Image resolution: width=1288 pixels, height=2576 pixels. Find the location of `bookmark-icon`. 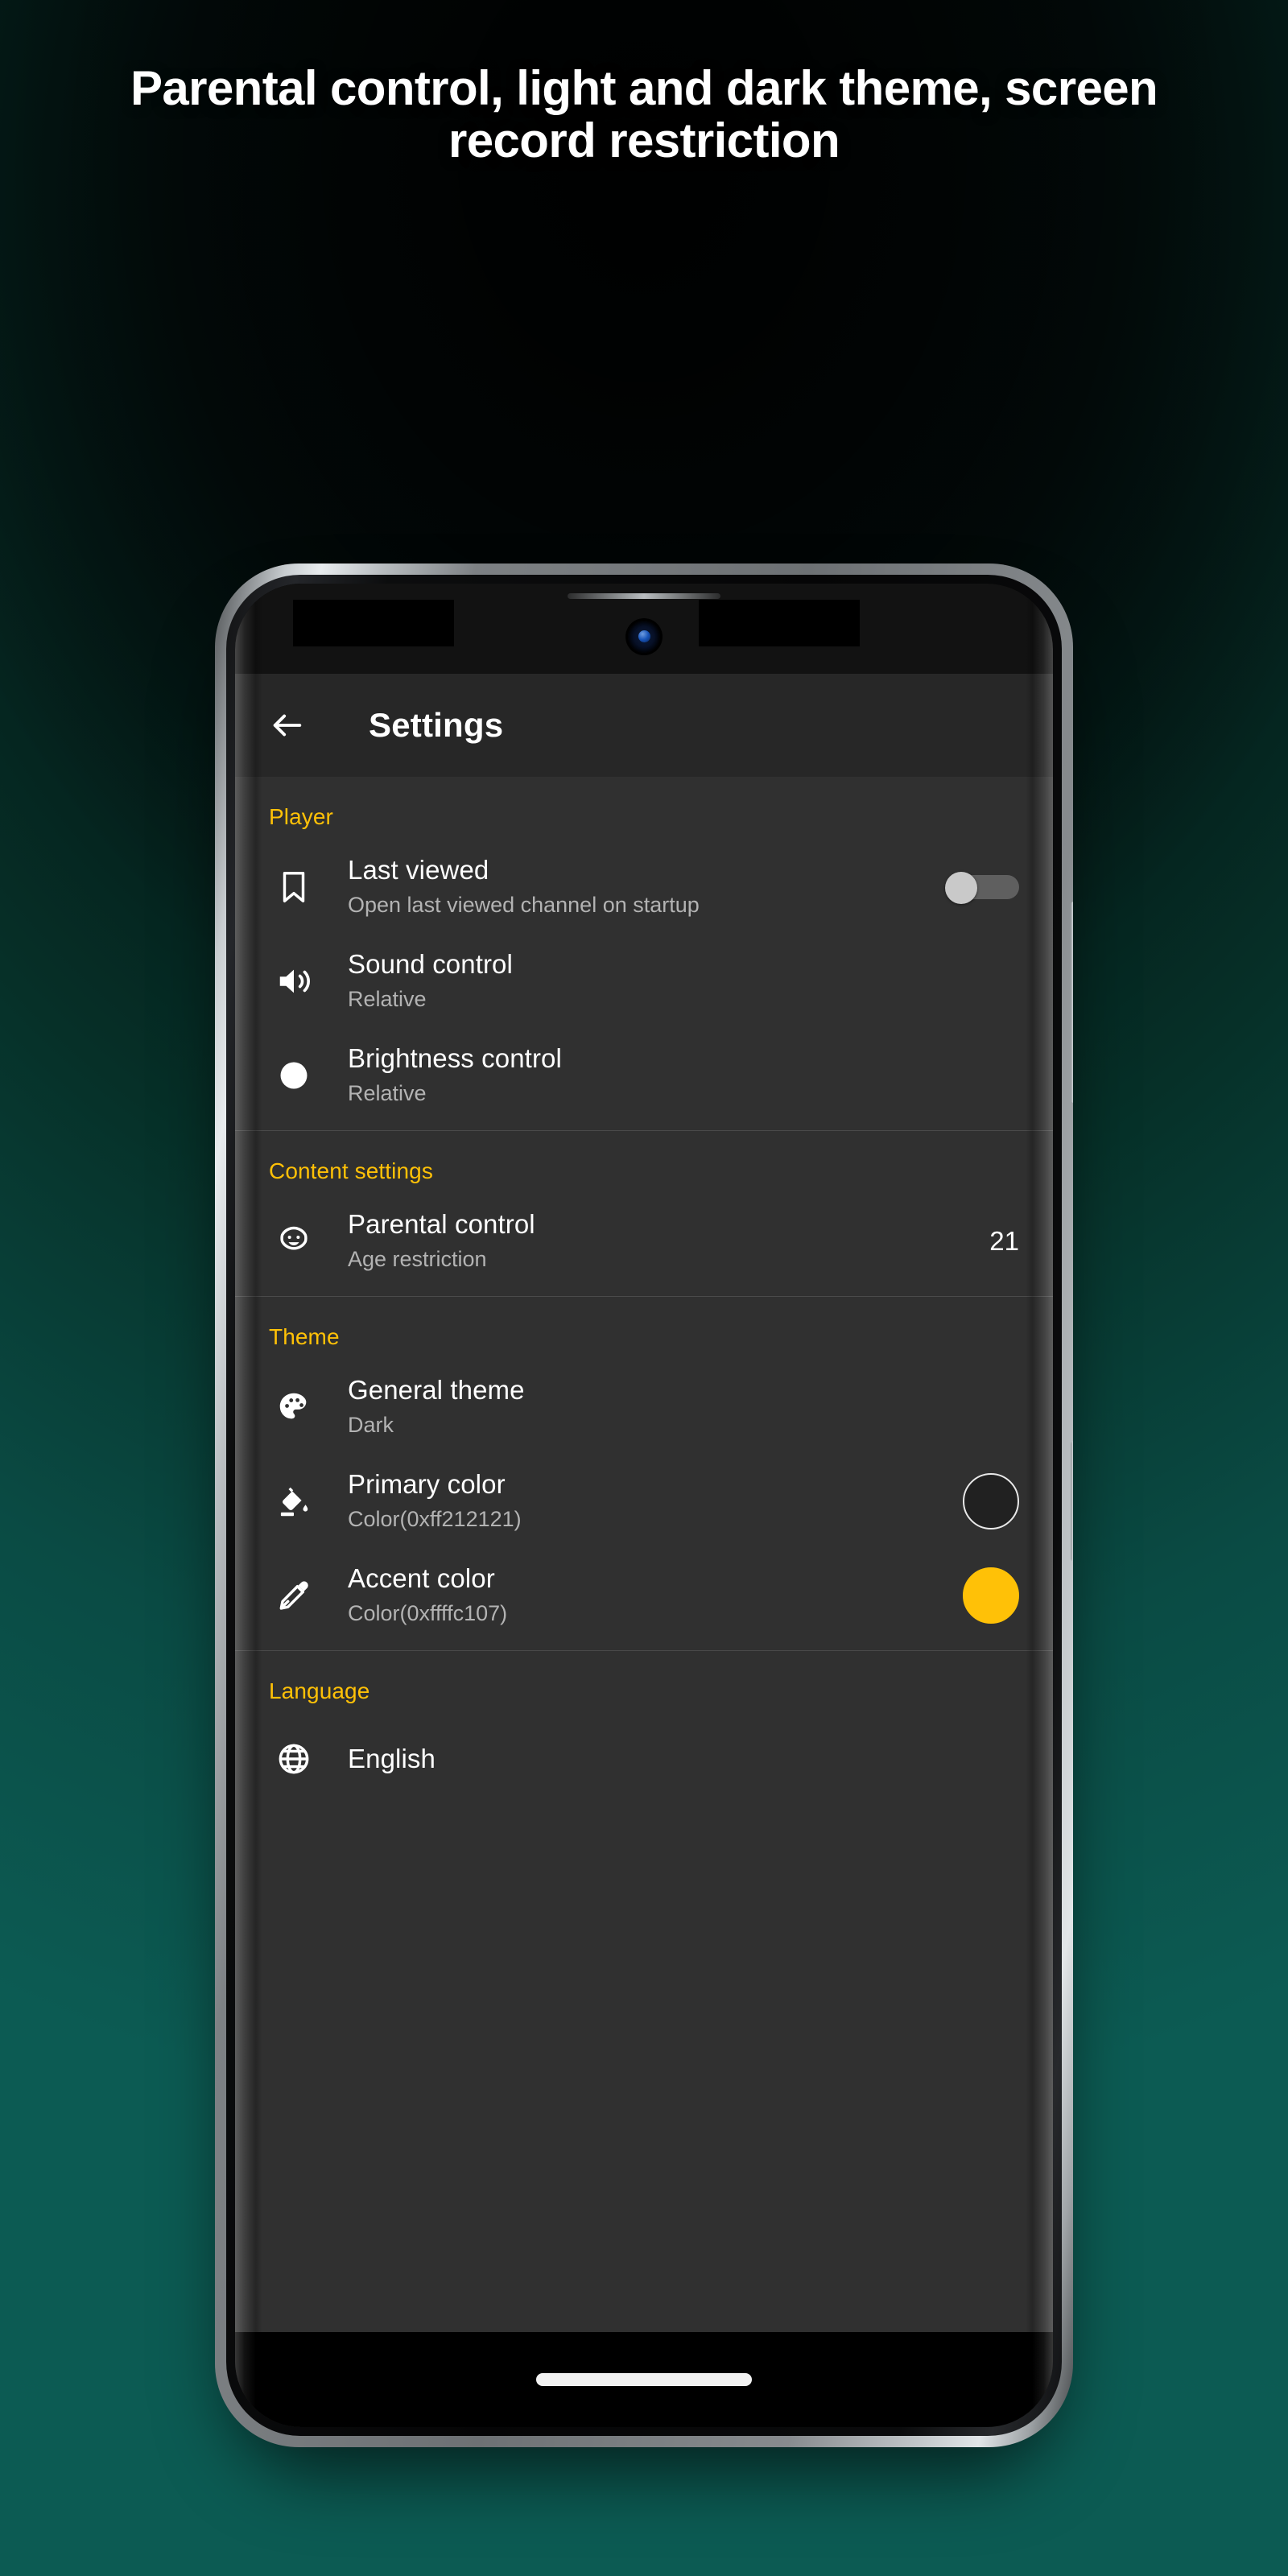

bookmark-icon is located at coordinates (294, 887).